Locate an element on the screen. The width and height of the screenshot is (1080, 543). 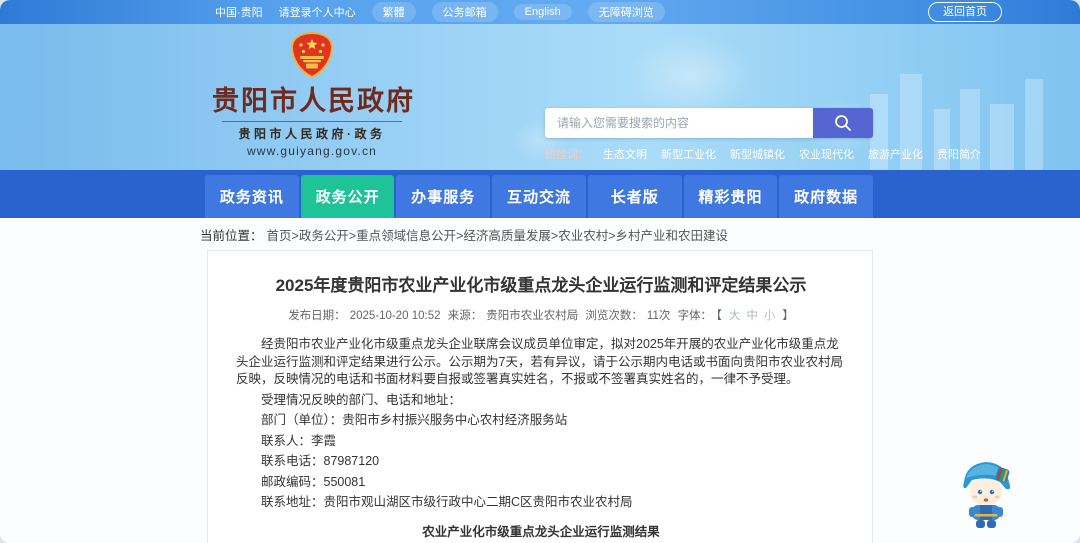
views-label: 浏览次数： is located at coordinates (614, 316).